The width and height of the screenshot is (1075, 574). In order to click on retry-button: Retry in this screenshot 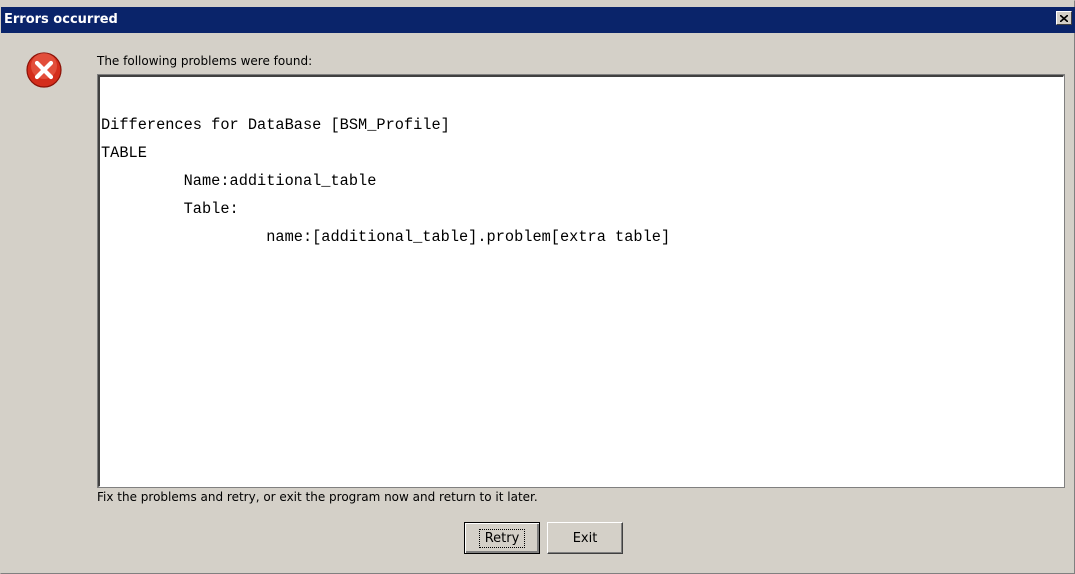, I will do `click(502, 538)`.